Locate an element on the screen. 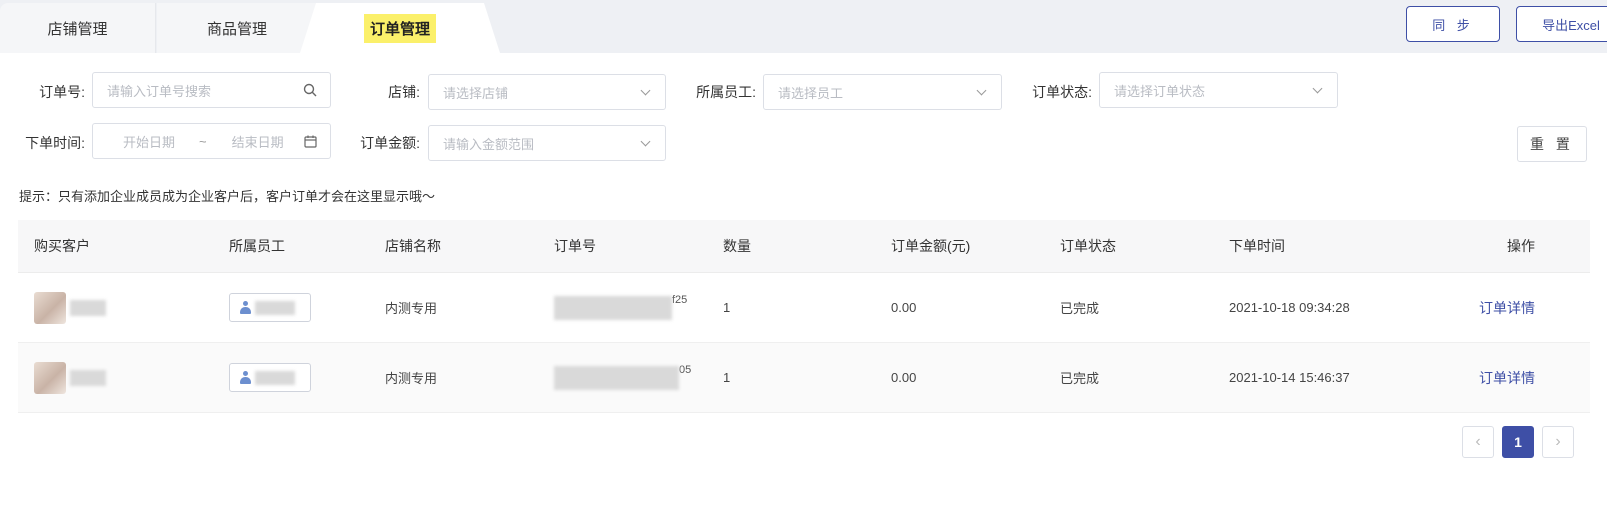 The image size is (1607, 516). top-tab-bar: 店铺管理 商品管理 订单管理 同 步 导出Excel is located at coordinates (803, 26).